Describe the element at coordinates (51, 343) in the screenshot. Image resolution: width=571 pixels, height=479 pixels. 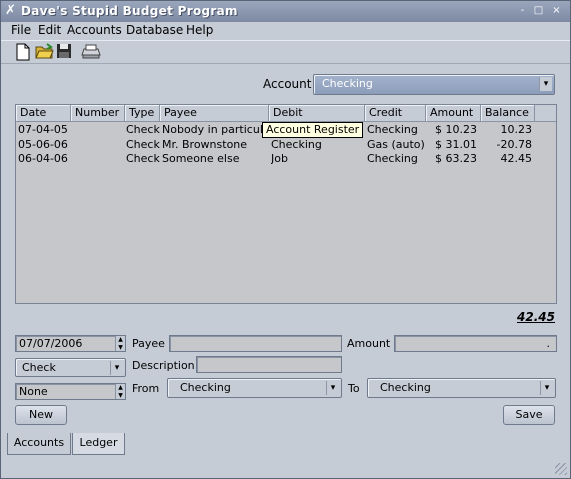
I see `date-value: 07/07/2006` at that location.